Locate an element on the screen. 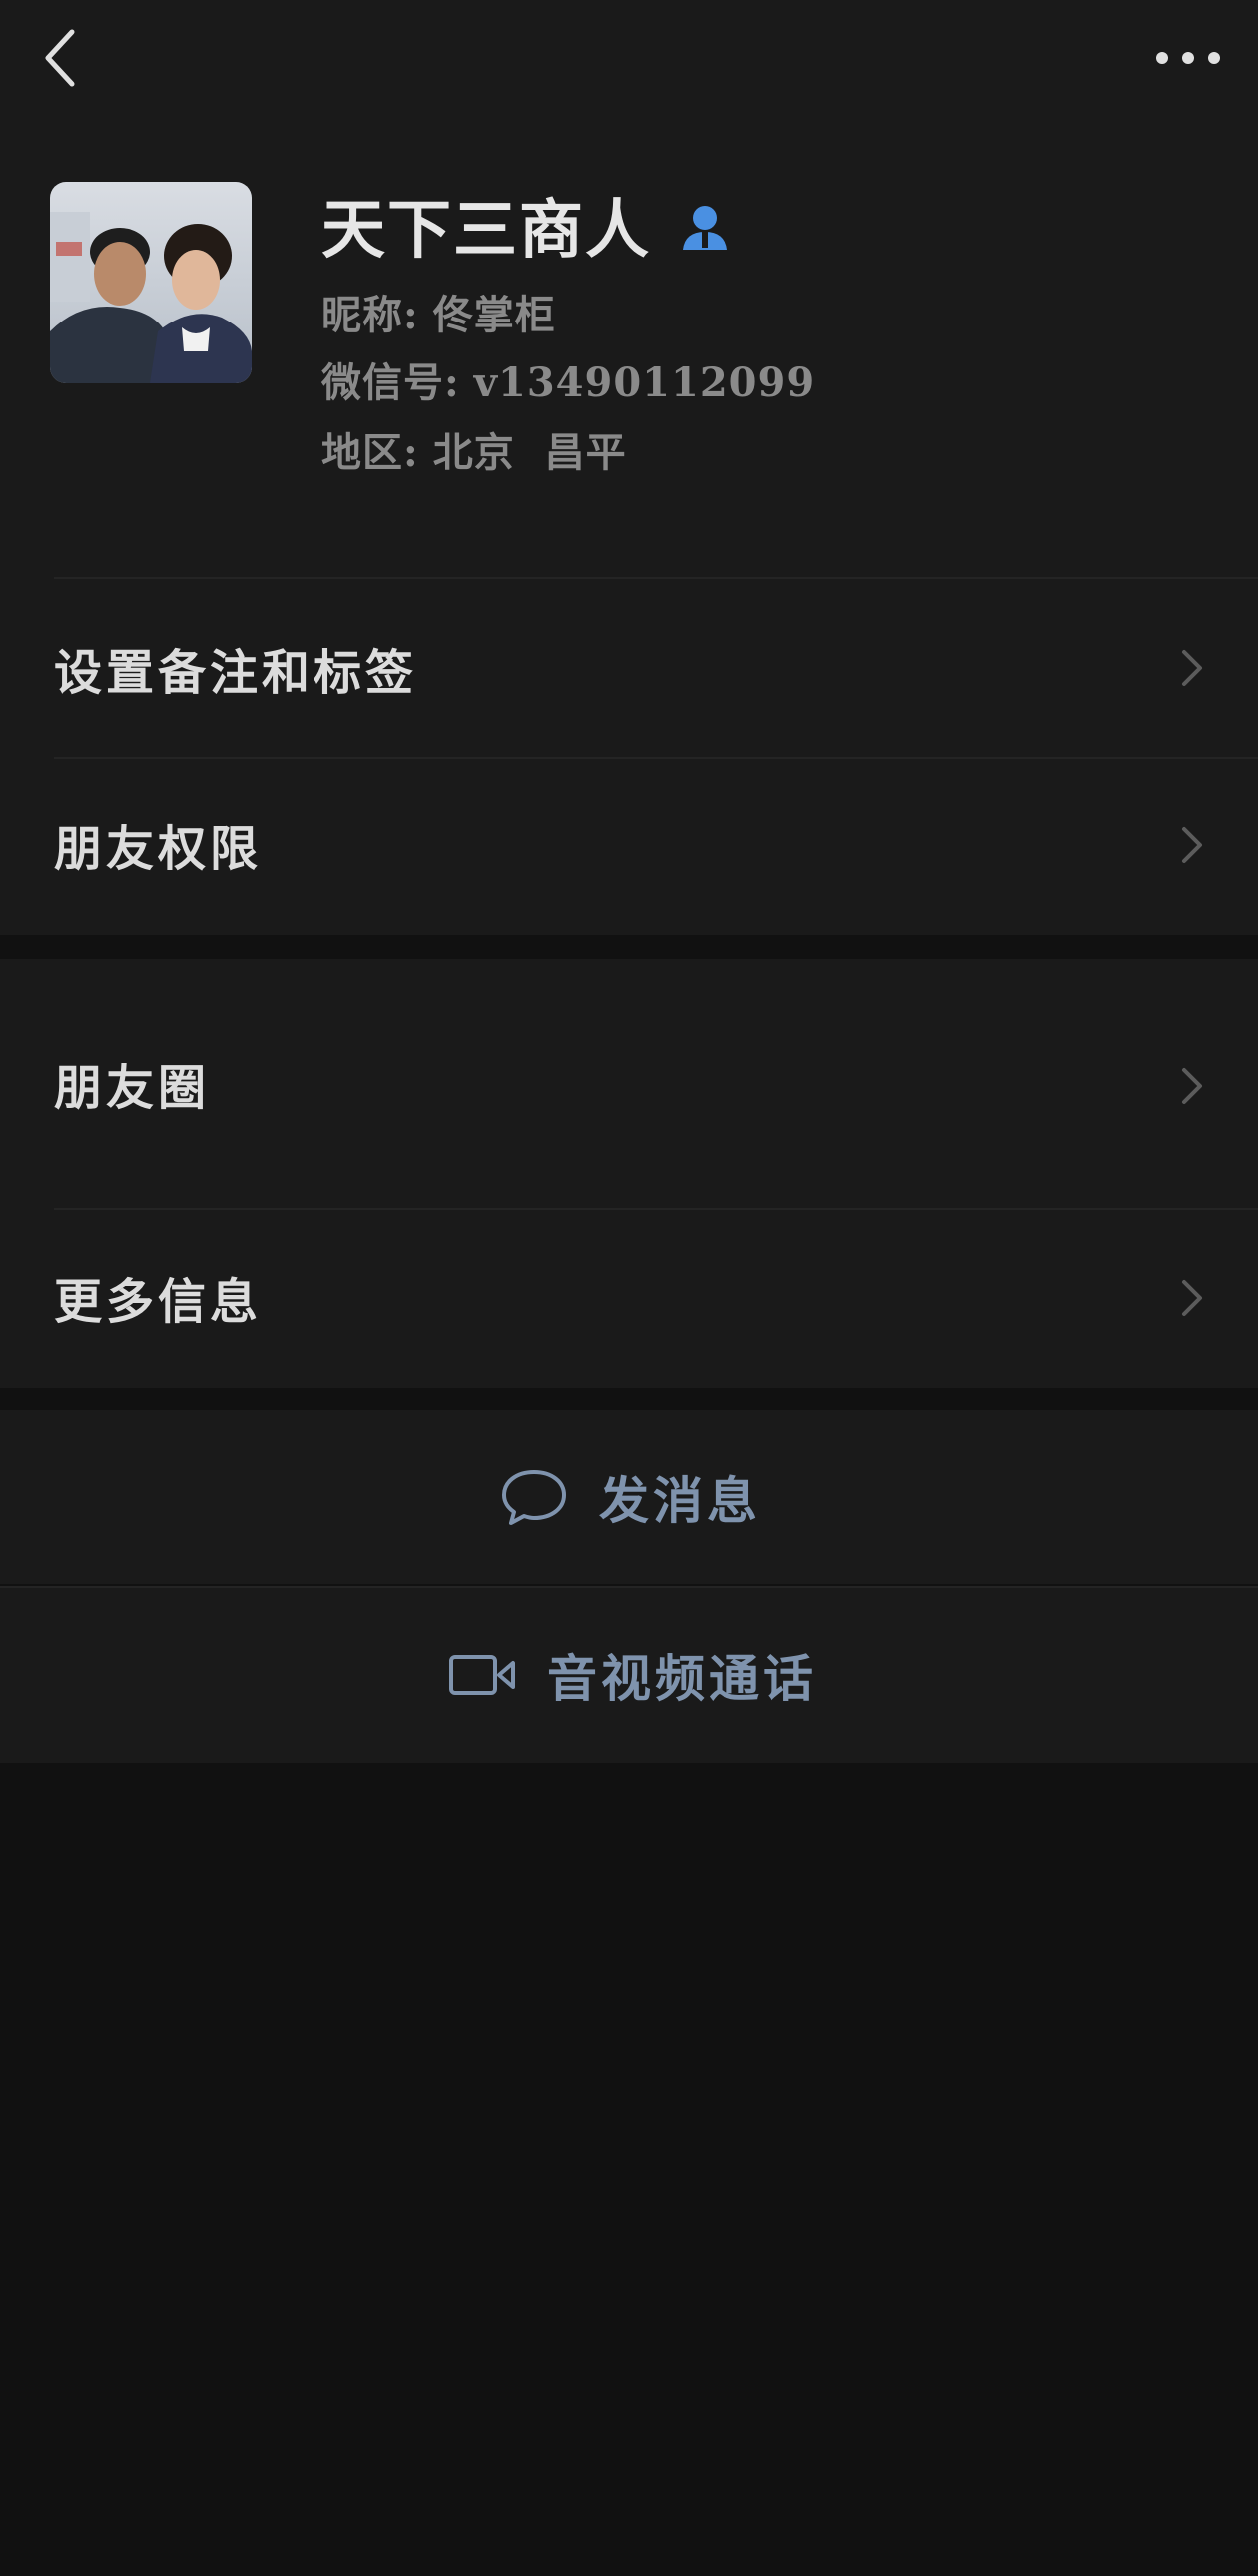 This screenshot has height=2576, width=1258. video-call-label: 音视频通话 is located at coordinates (682, 1678).